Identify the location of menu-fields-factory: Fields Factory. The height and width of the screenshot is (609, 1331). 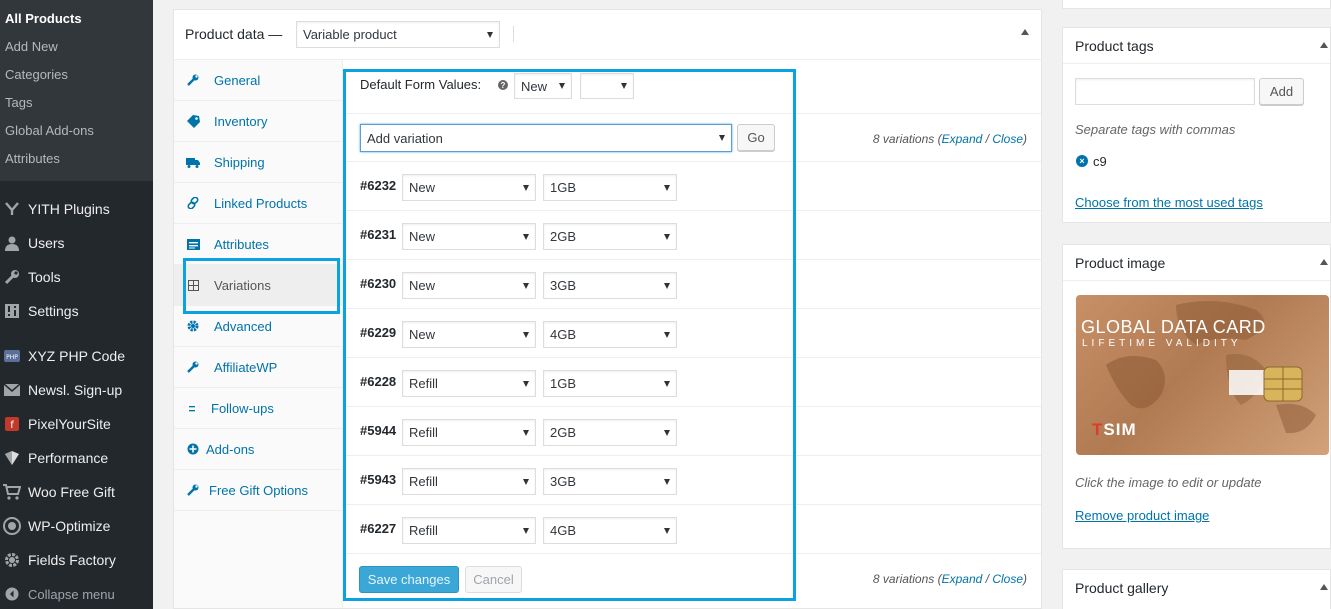
(76, 560).